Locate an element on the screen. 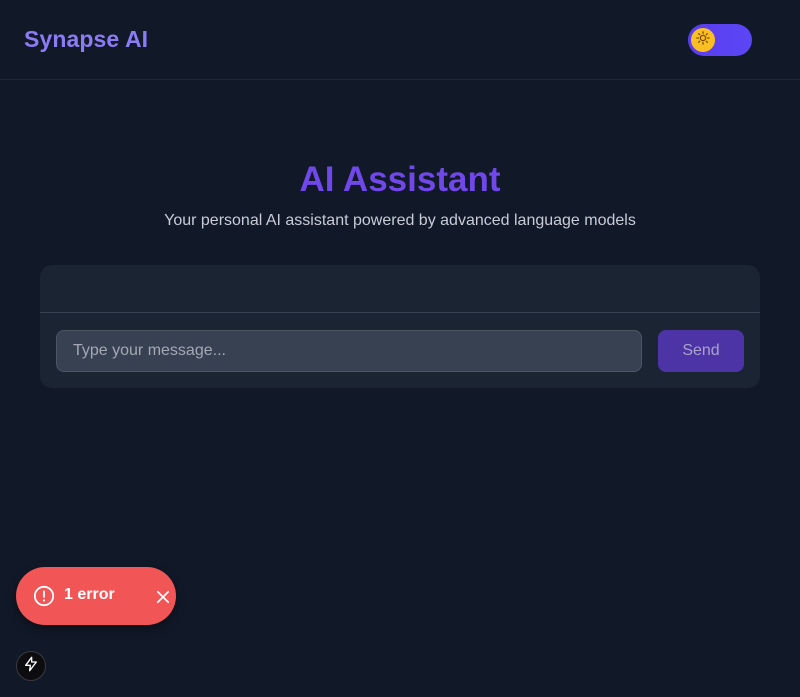 This screenshot has width=800, height=697. theme-toggle is located at coordinates (720, 40).